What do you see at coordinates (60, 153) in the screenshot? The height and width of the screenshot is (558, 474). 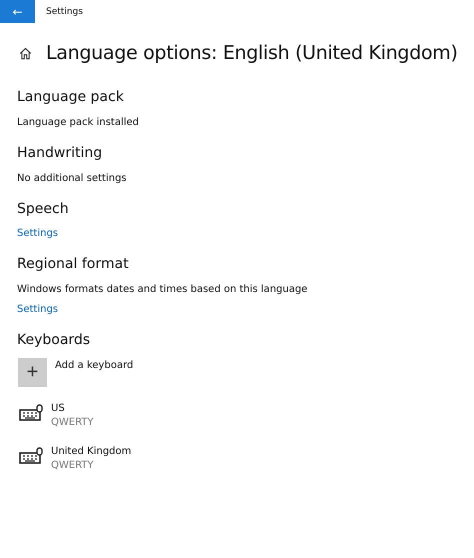 I see `section-heading: Handwriting` at bounding box center [60, 153].